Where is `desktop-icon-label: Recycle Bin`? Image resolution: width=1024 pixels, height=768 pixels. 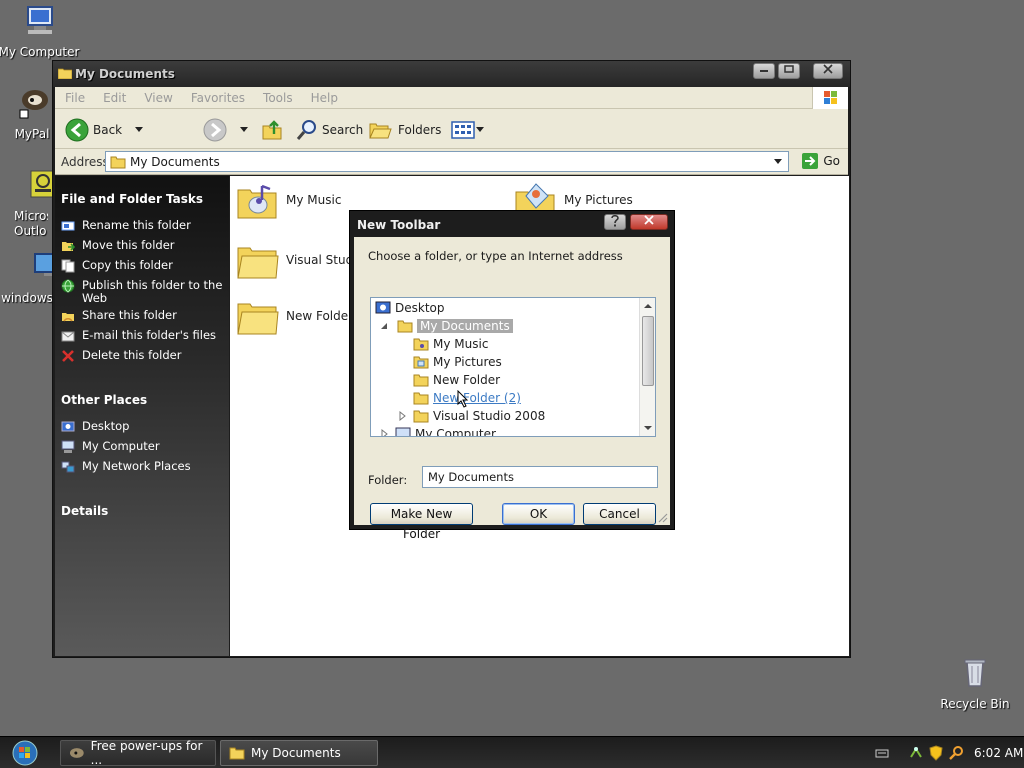
desktop-icon-label: Recycle Bin is located at coordinates (975, 704).